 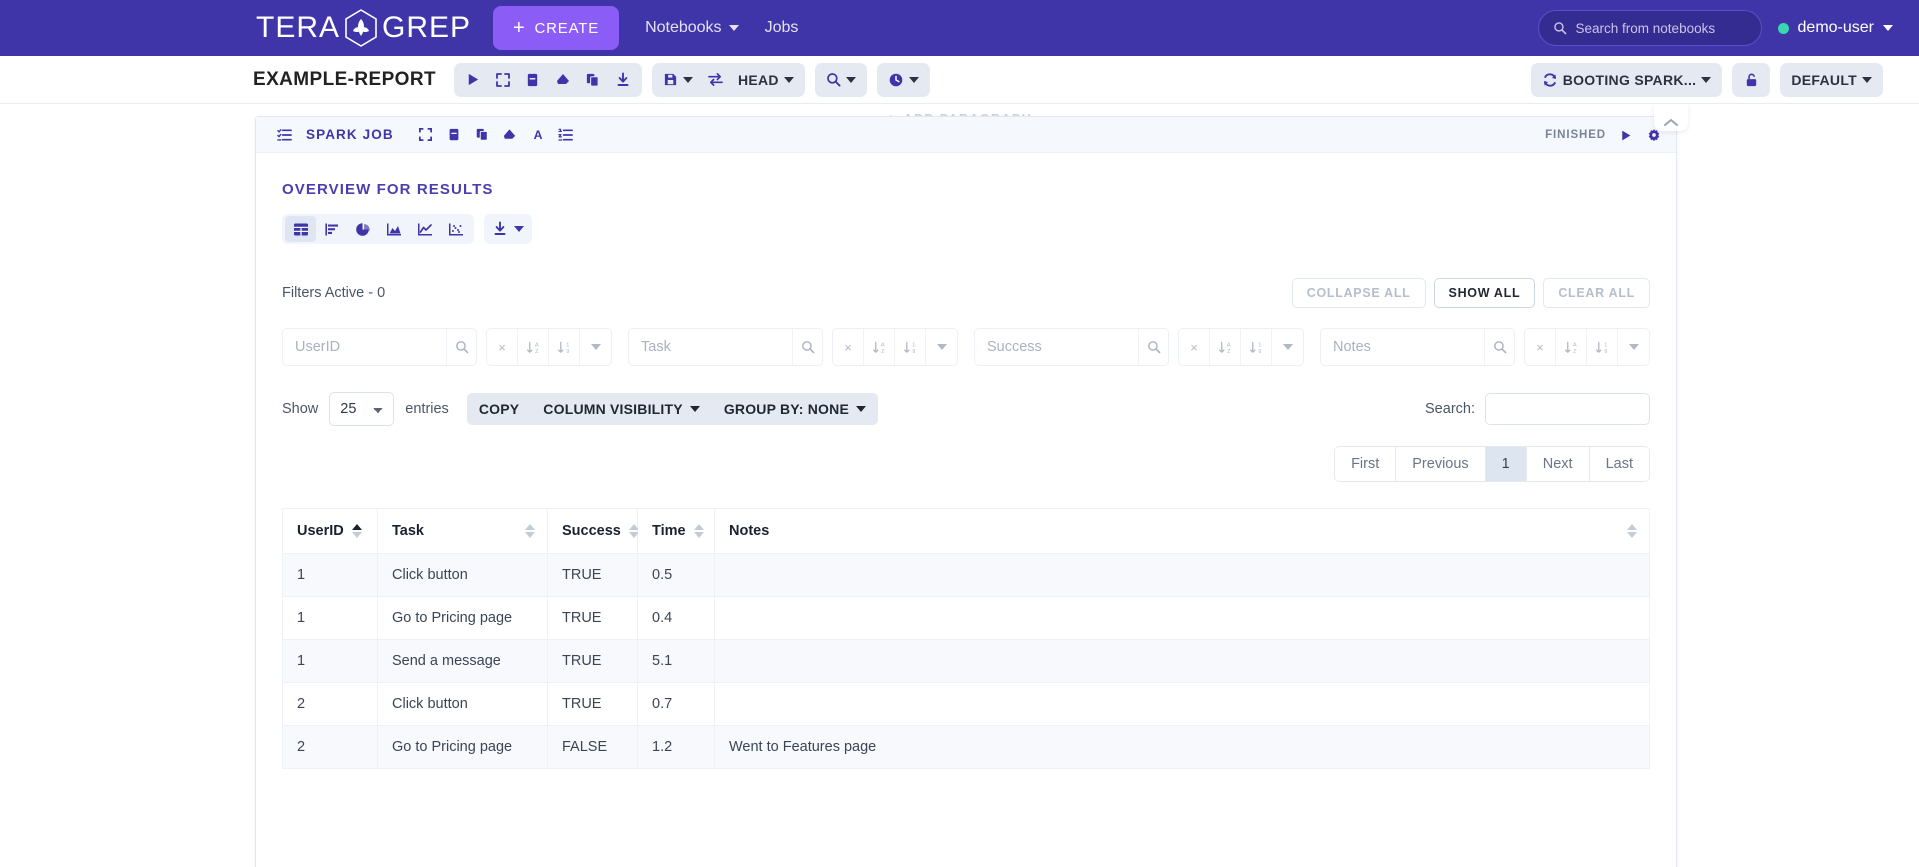 I want to click on viz-area-chart, so click(x=393, y=229).